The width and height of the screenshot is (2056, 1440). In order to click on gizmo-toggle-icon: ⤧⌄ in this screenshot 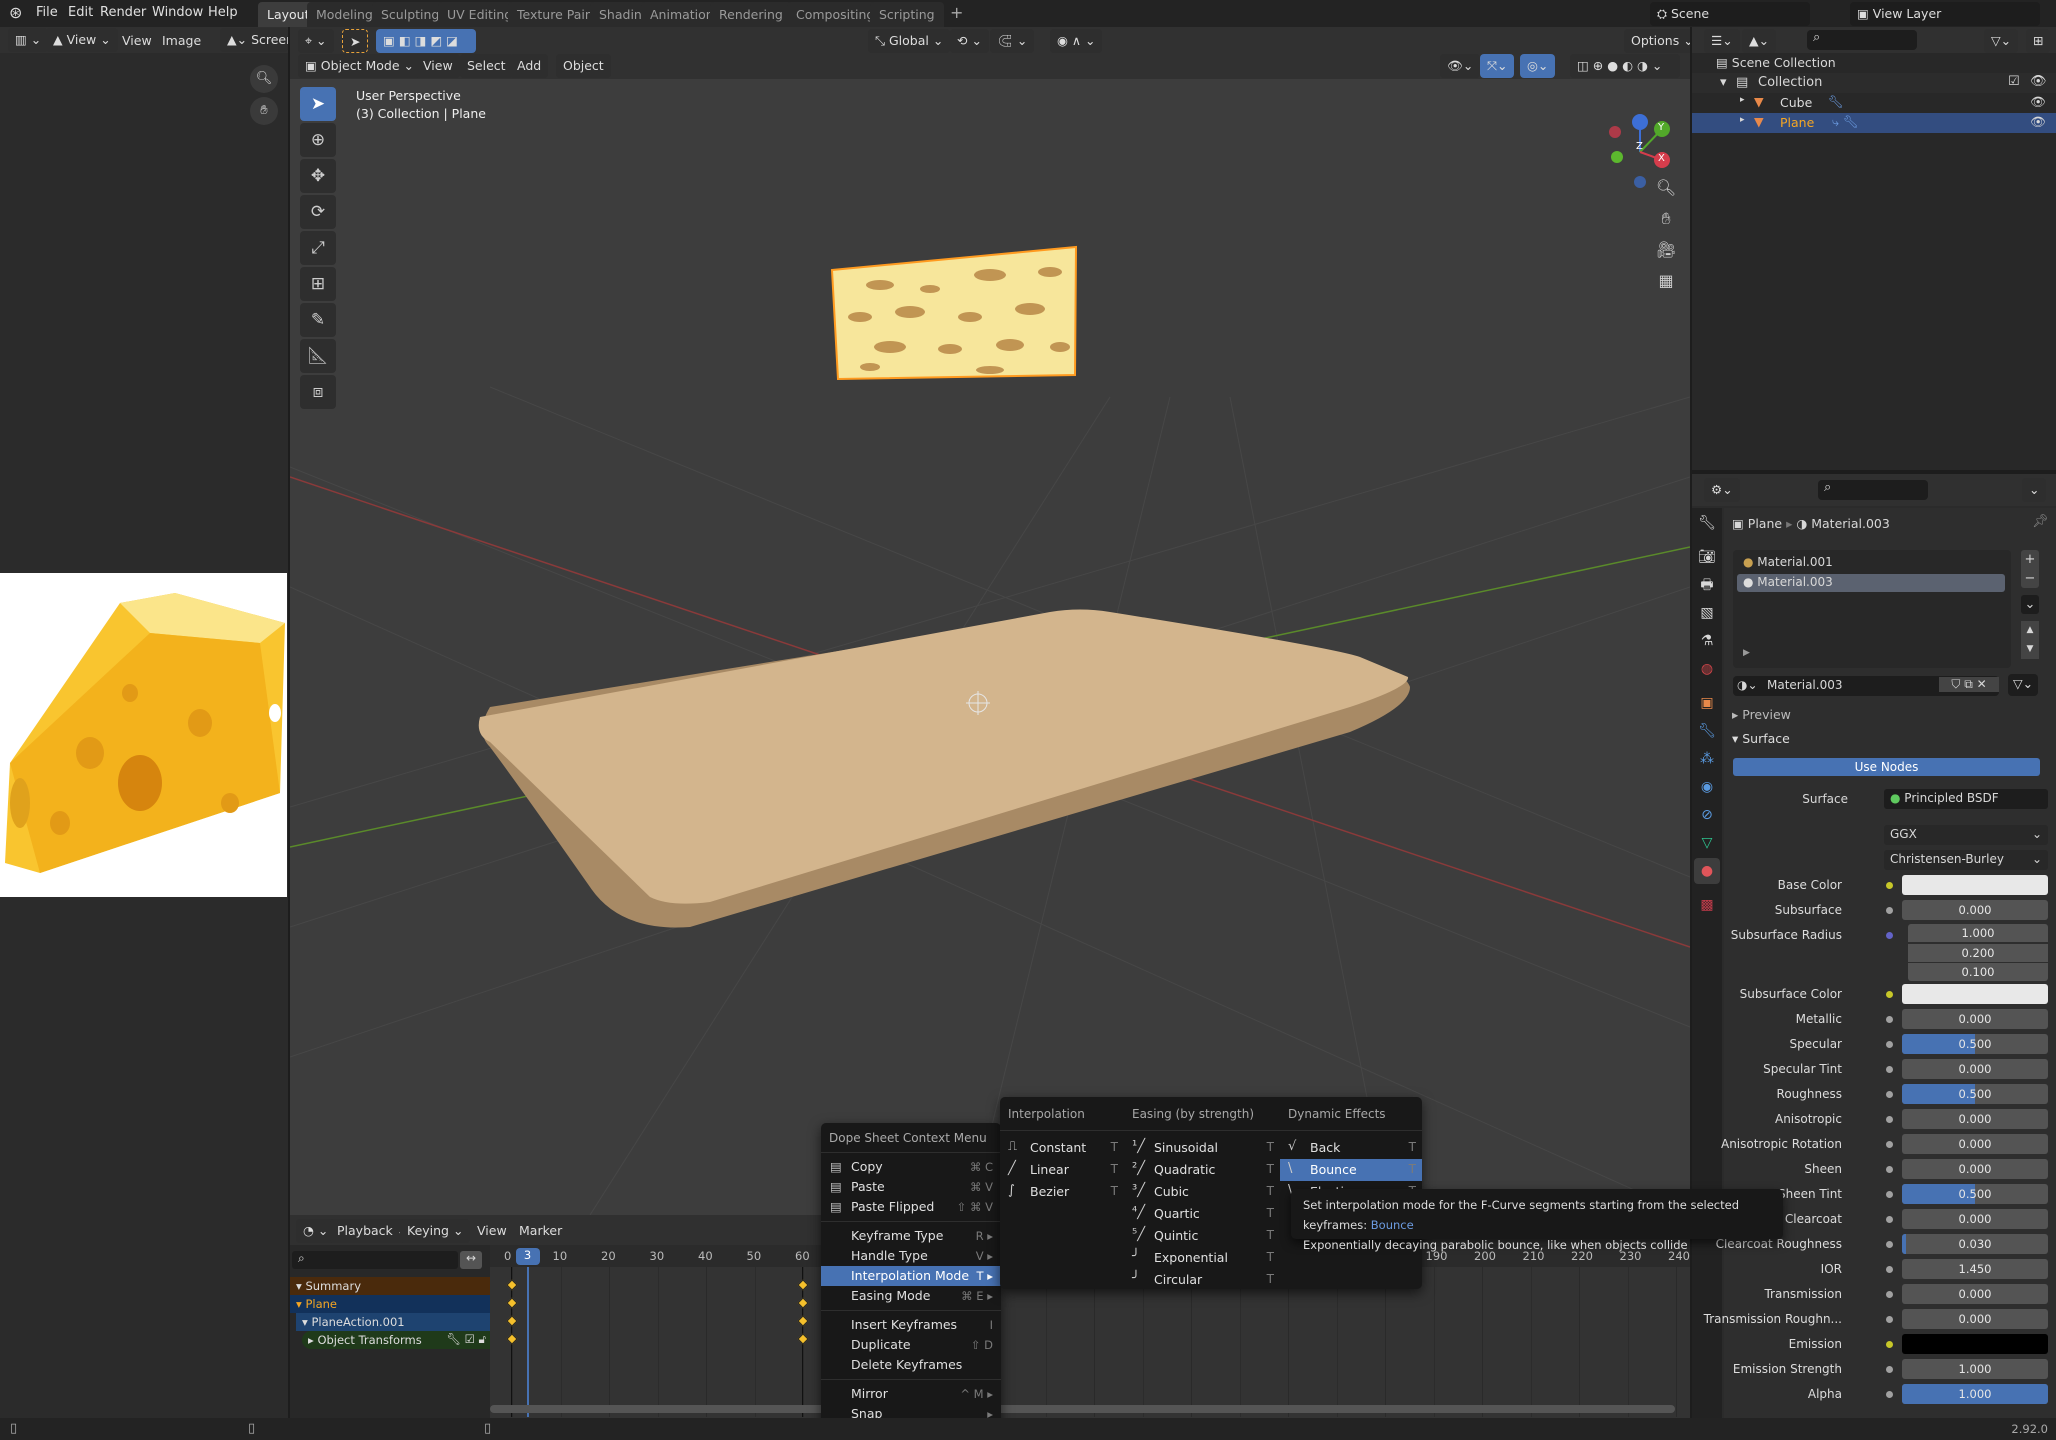, I will do `click(1497, 66)`.